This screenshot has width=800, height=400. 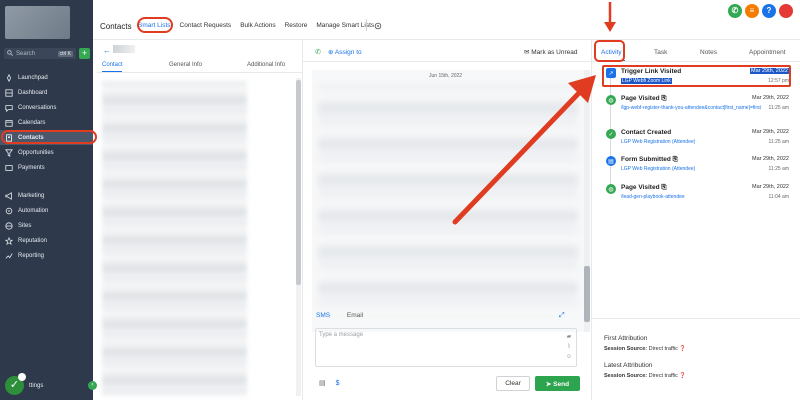 What do you see at coordinates (569, 337) in the screenshot?
I see `chat-bubble-icon: ▰` at bounding box center [569, 337].